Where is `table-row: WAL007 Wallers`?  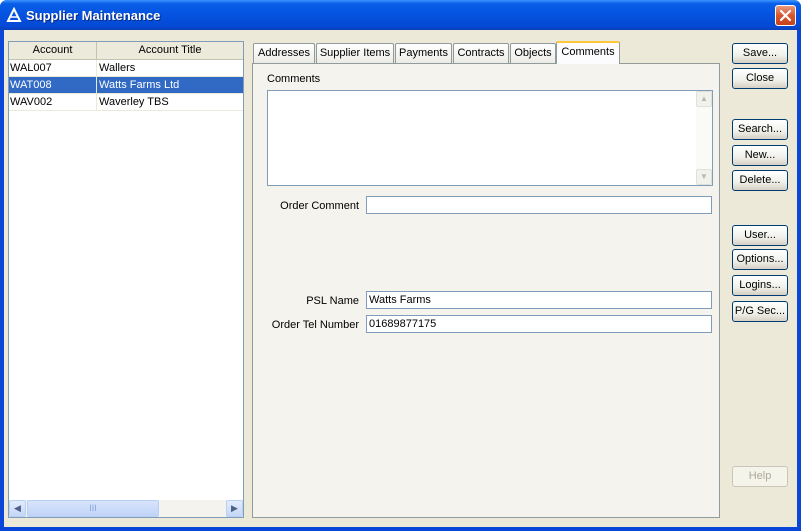
table-row: WAL007 Wallers is located at coordinates (126, 68).